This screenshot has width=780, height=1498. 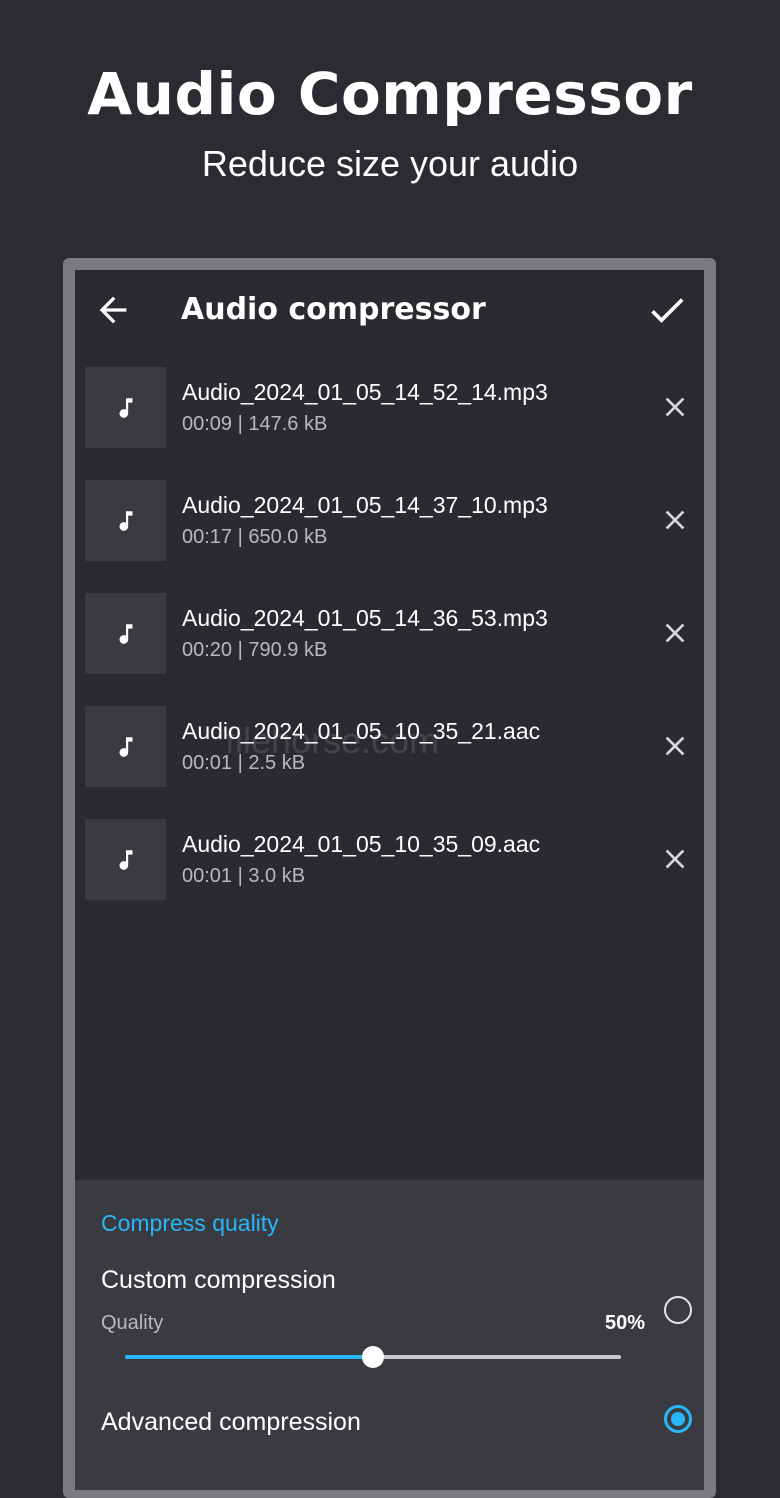 I want to click on file-meta: 00:09 | 147.6 kB, so click(x=255, y=424).